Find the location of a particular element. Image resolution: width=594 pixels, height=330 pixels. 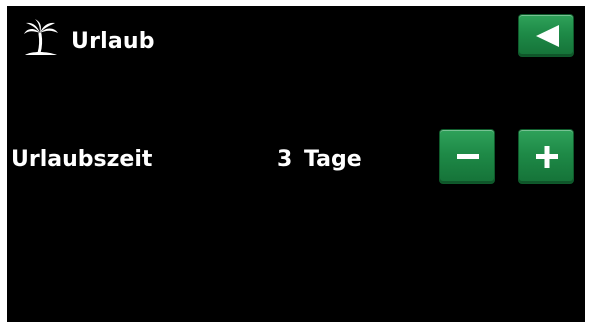

increment-button is located at coordinates (546, 156).